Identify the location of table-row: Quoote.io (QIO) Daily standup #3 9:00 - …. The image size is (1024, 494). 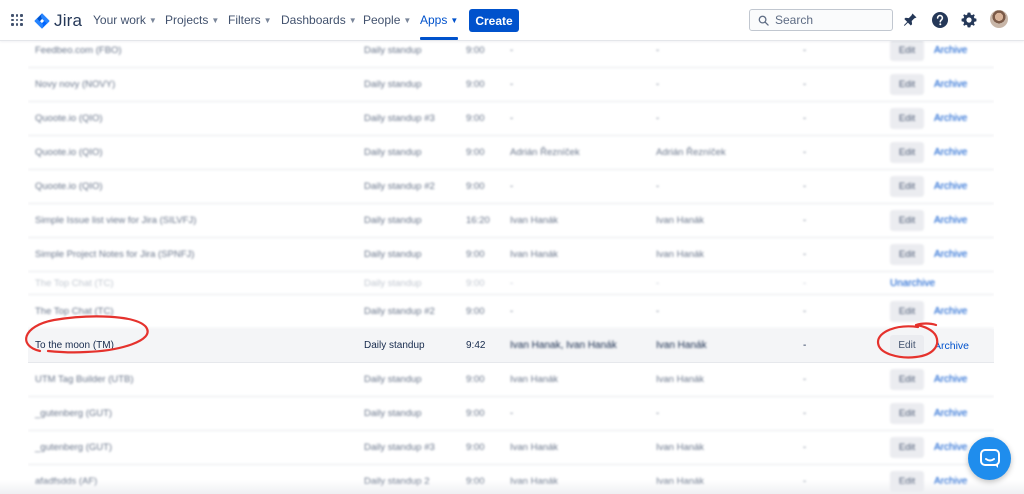
(511, 119).